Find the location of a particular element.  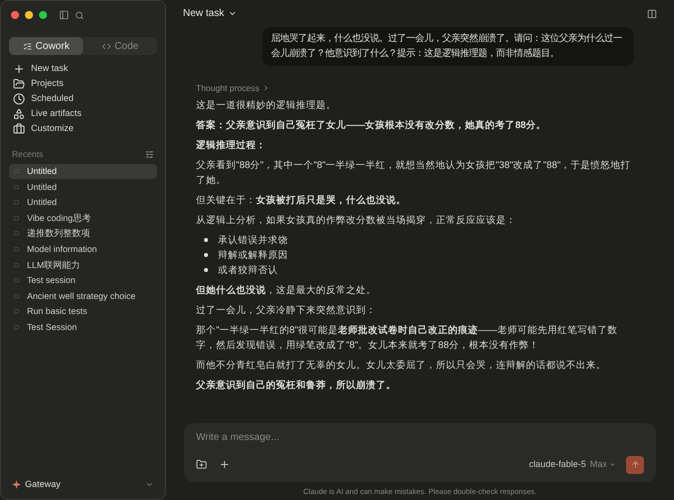

recent-item: Run basic tests is located at coordinates (83, 312).